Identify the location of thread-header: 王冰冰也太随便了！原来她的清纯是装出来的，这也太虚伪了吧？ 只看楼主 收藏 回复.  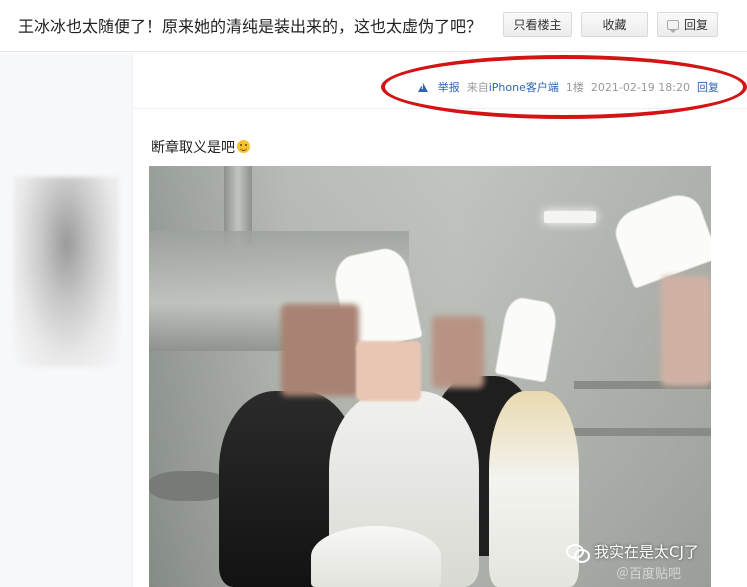
(373, 26).